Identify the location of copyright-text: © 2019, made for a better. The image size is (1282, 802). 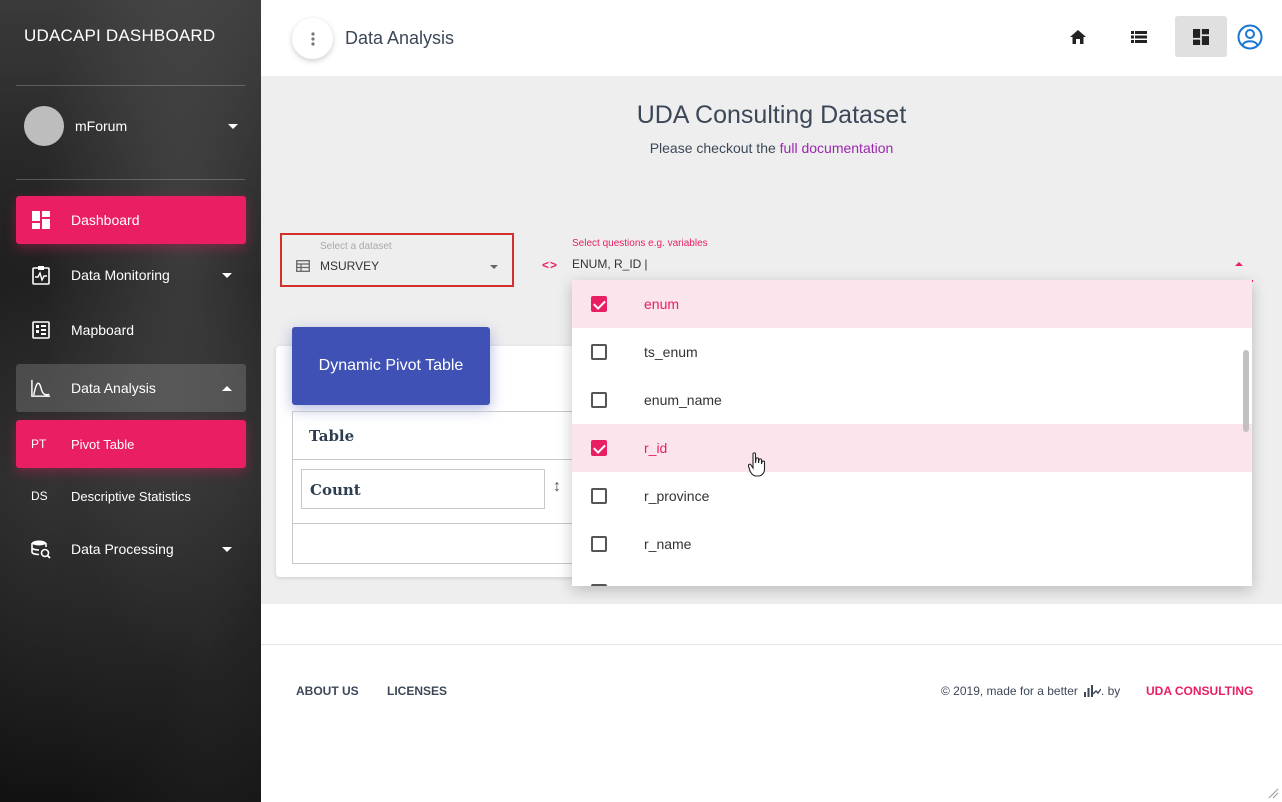
(1009, 691).